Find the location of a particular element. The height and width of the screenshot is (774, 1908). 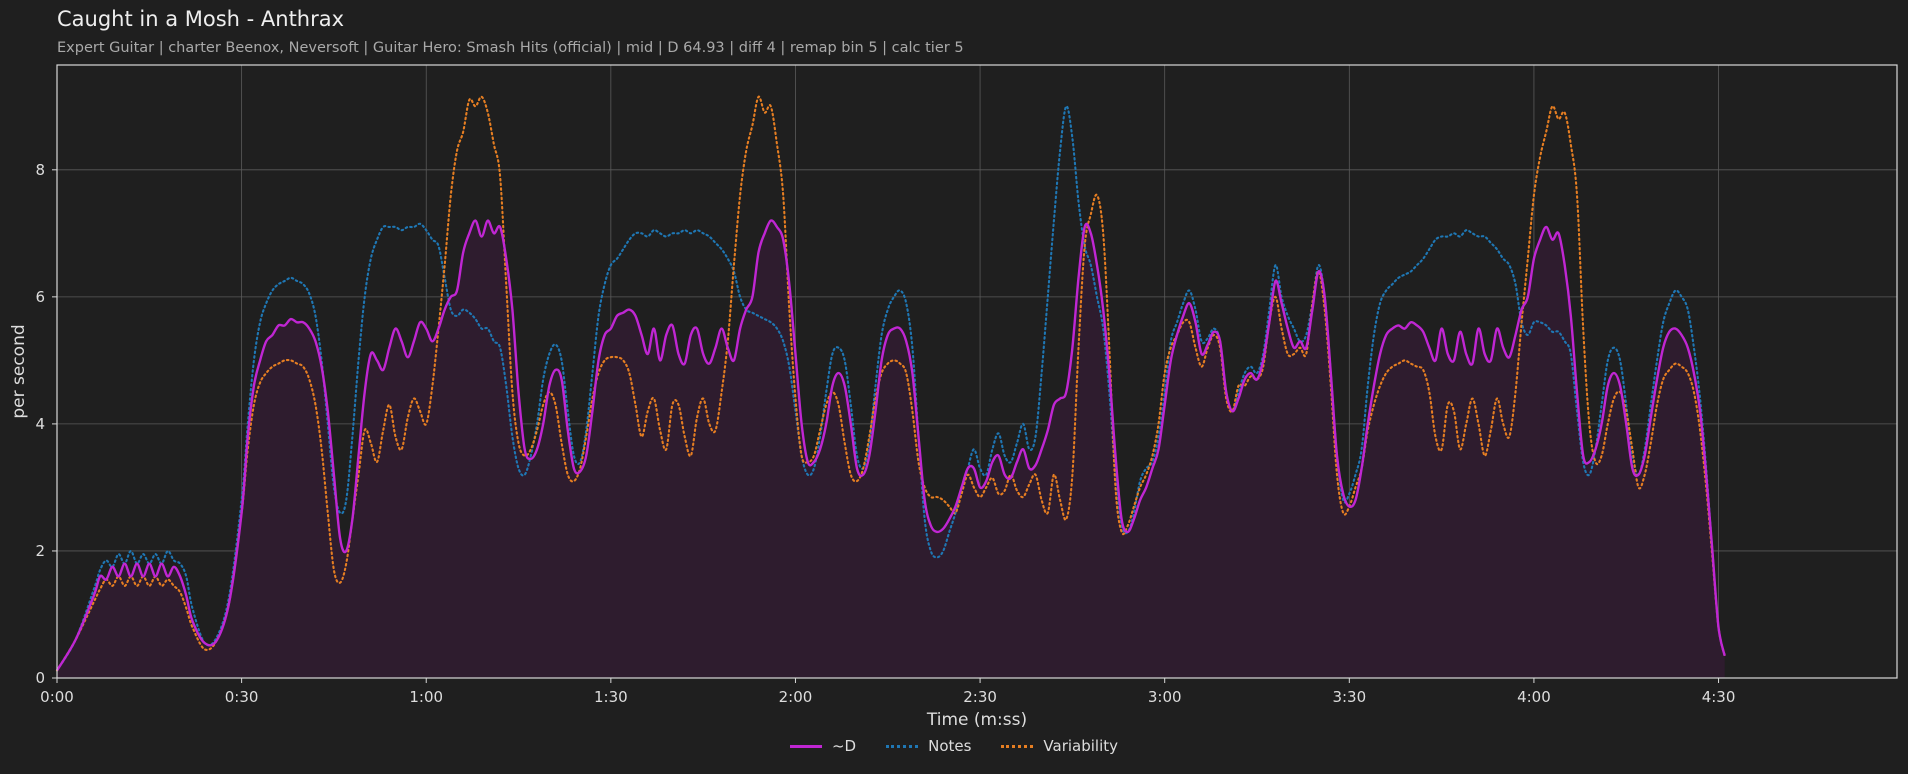

legend-label-variability: Variability is located at coordinates (1081, 746).